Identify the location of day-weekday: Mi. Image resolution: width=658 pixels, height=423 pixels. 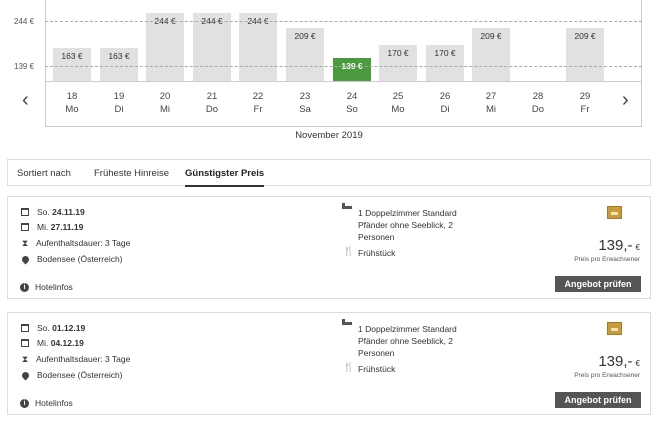
(165, 109).